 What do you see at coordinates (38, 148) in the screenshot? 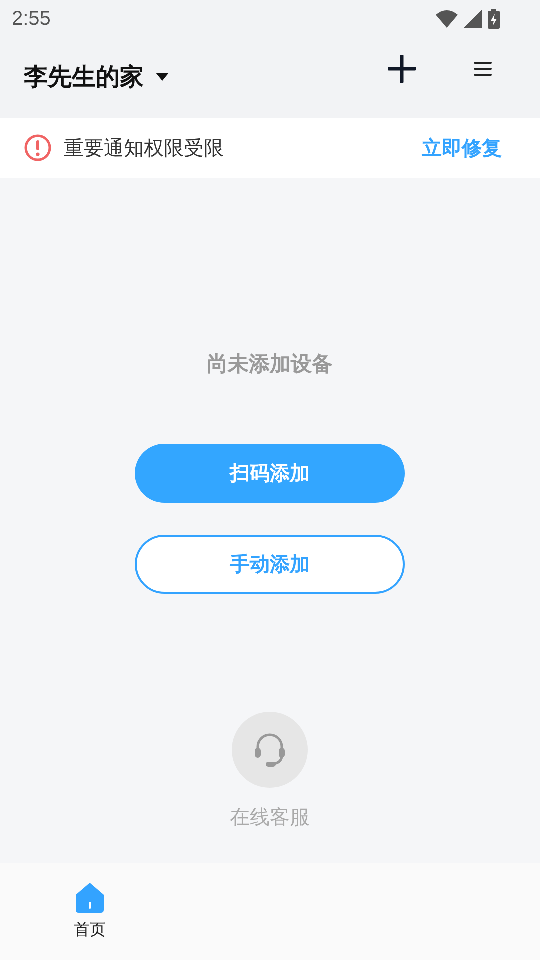
I see `warning-icon` at bounding box center [38, 148].